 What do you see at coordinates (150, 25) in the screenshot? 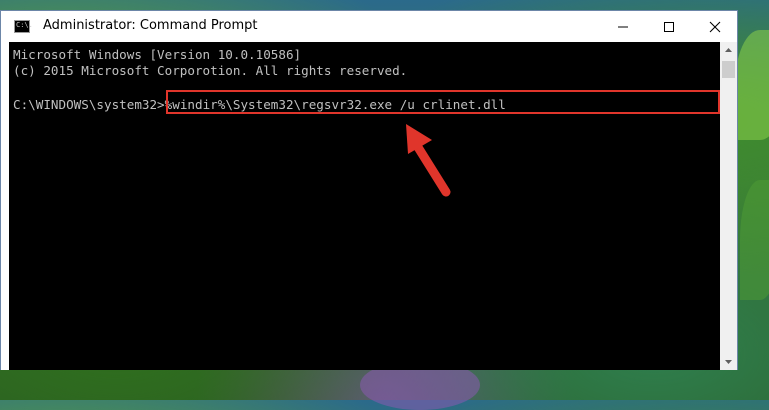
I see `window-title: Administrator: Command Prompt` at bounding box center [150, 25].